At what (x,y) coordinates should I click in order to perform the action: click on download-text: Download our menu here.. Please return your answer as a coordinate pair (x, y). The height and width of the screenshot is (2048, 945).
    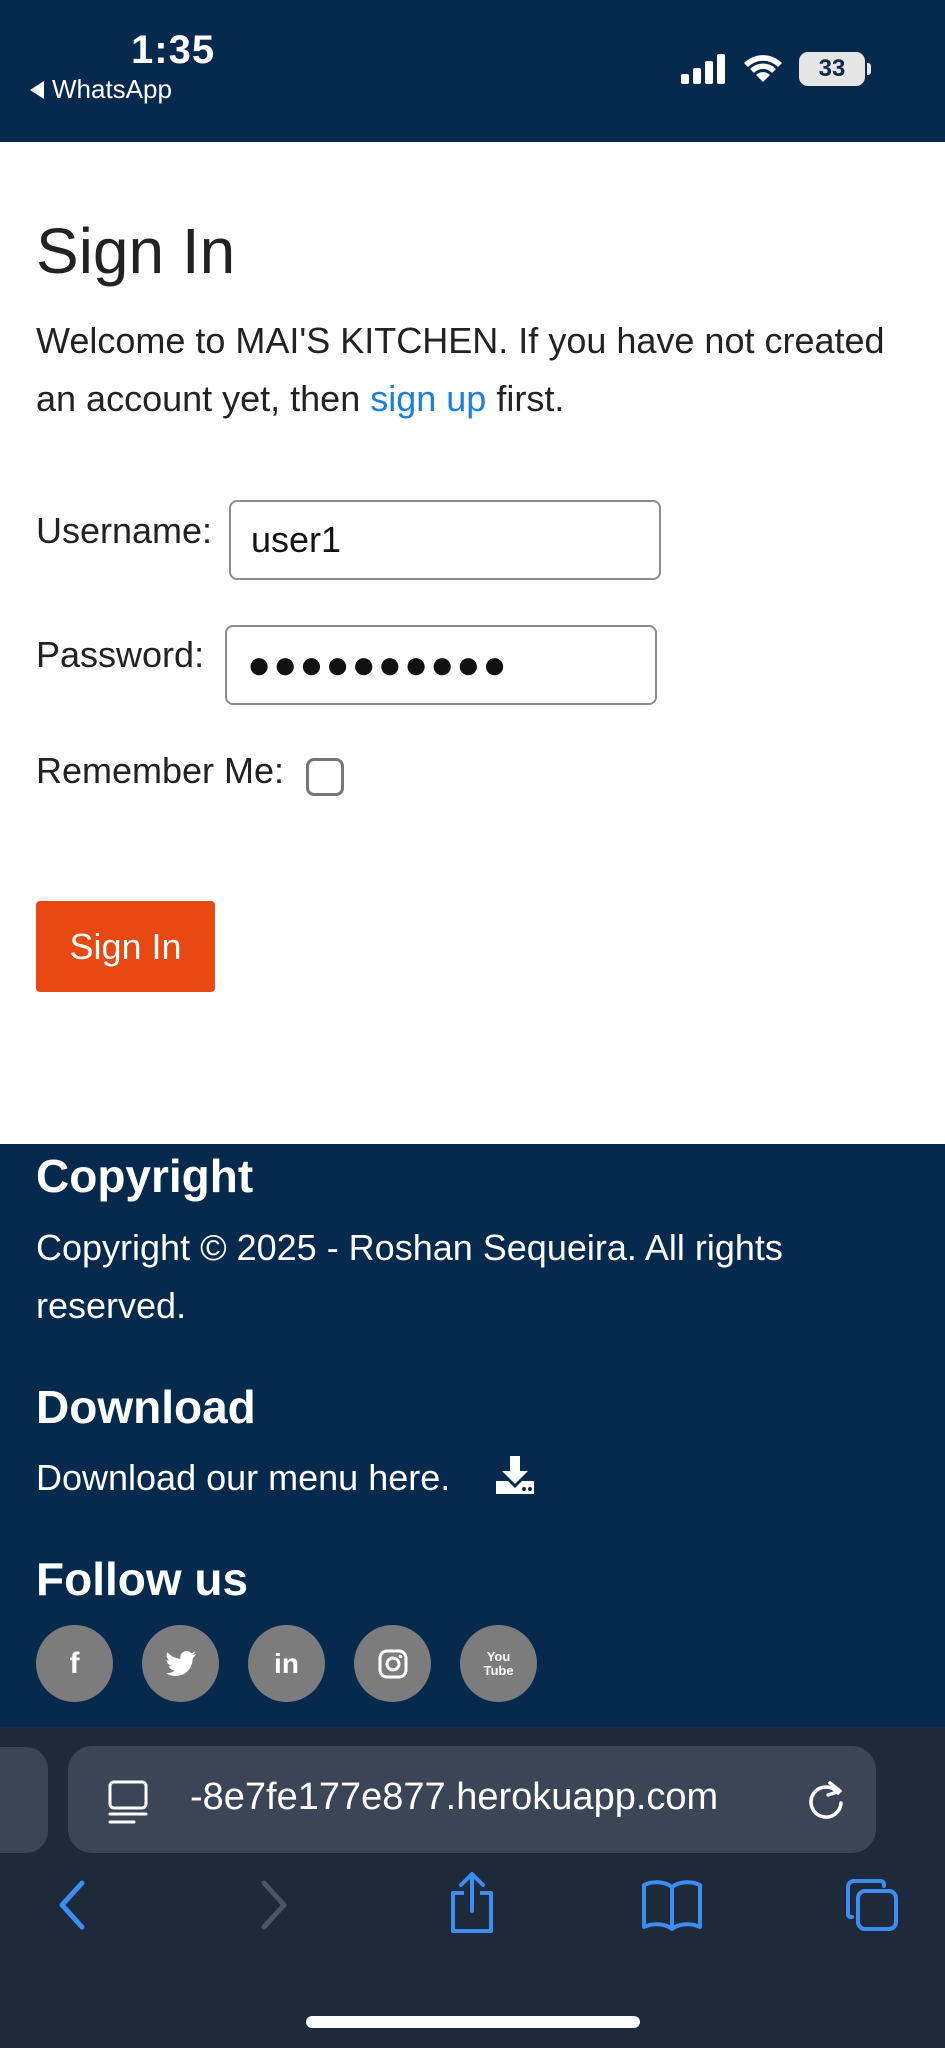
    Looking at the image, I should click on (243, 1477).